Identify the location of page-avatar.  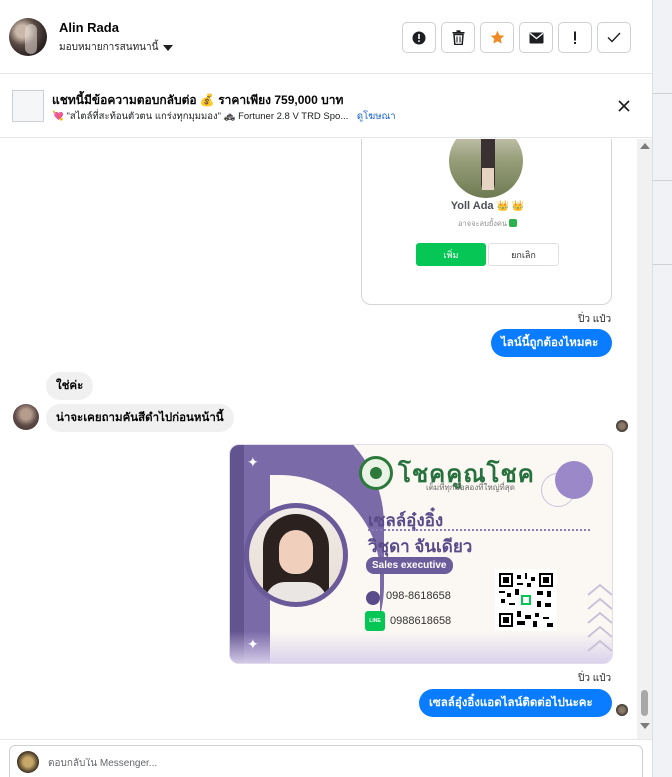
(28, 762).